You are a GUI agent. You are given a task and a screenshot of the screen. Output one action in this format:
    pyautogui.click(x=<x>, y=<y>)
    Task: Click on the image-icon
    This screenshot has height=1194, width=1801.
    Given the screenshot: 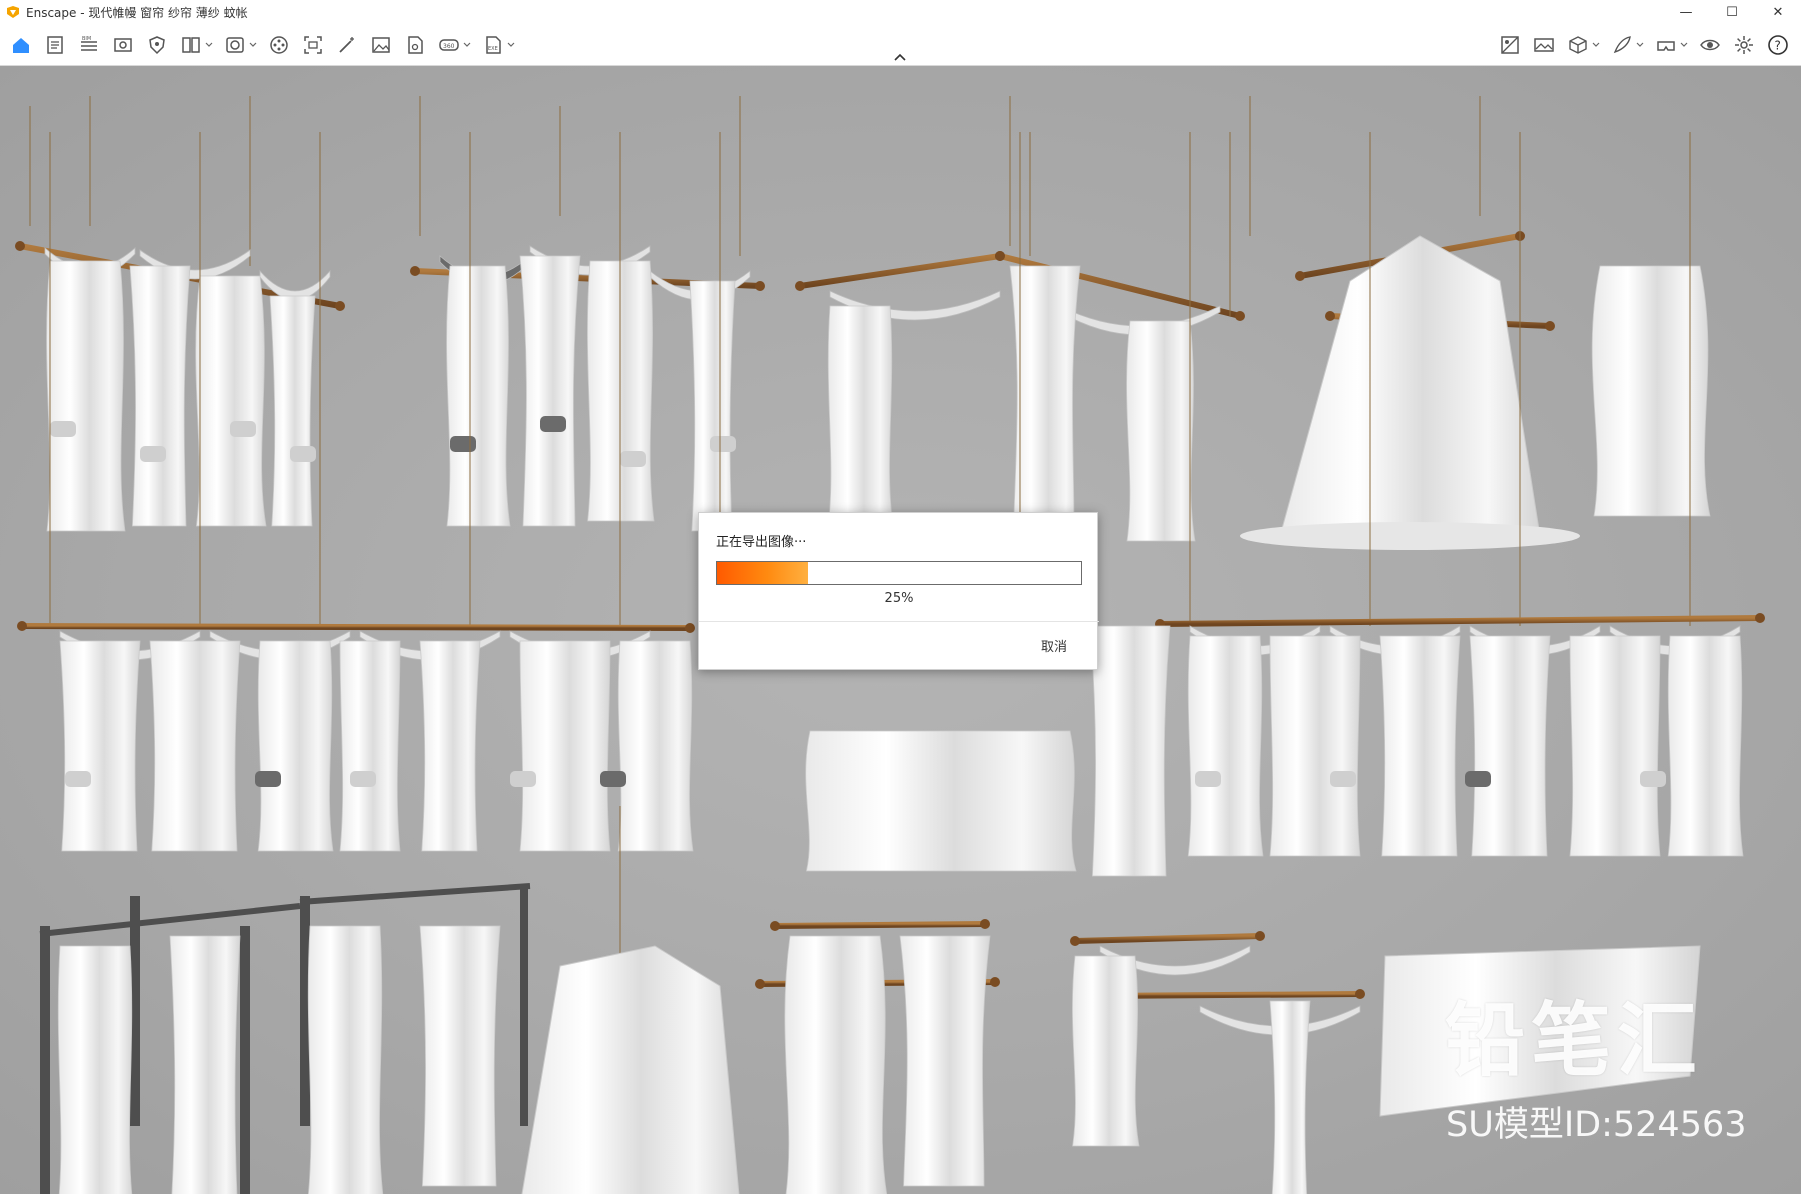 What is the action you would take?
    pyautogui.click(x=381, y=45)
    